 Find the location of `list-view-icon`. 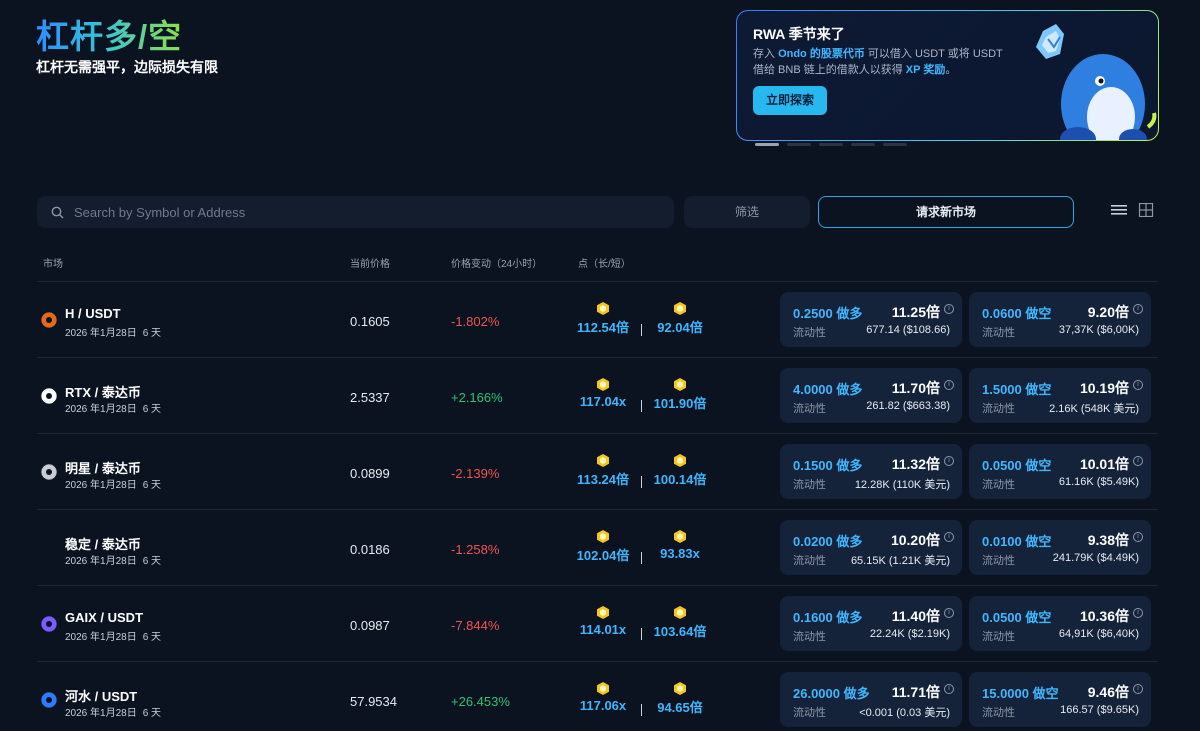

list-view-icon is located at coordinates (1119, 210).